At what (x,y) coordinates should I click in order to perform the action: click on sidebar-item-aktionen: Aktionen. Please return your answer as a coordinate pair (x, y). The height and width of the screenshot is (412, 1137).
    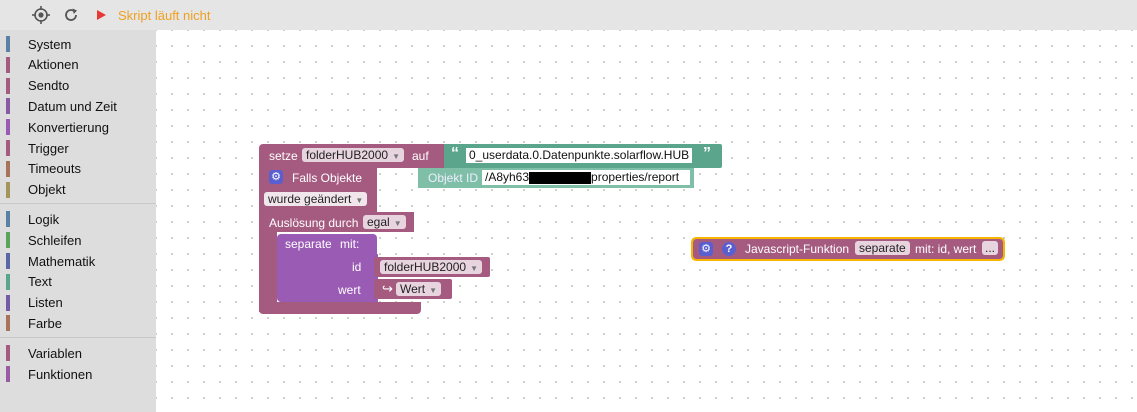
    Looking at the image, I should click on (42, 65).